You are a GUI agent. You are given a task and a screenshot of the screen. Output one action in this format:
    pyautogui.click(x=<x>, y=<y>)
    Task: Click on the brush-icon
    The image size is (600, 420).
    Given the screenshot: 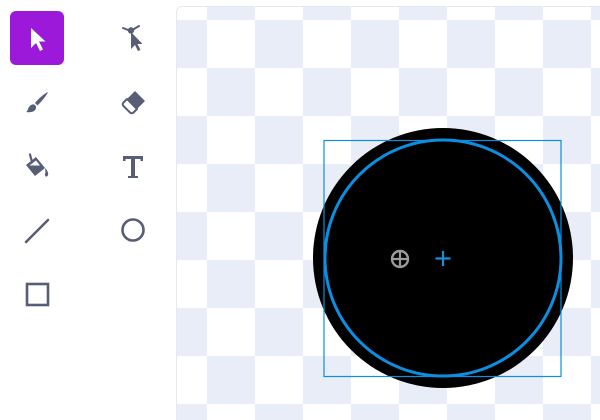 What is the action you would take?
    pyautogui.click(x=37, y=102)
    